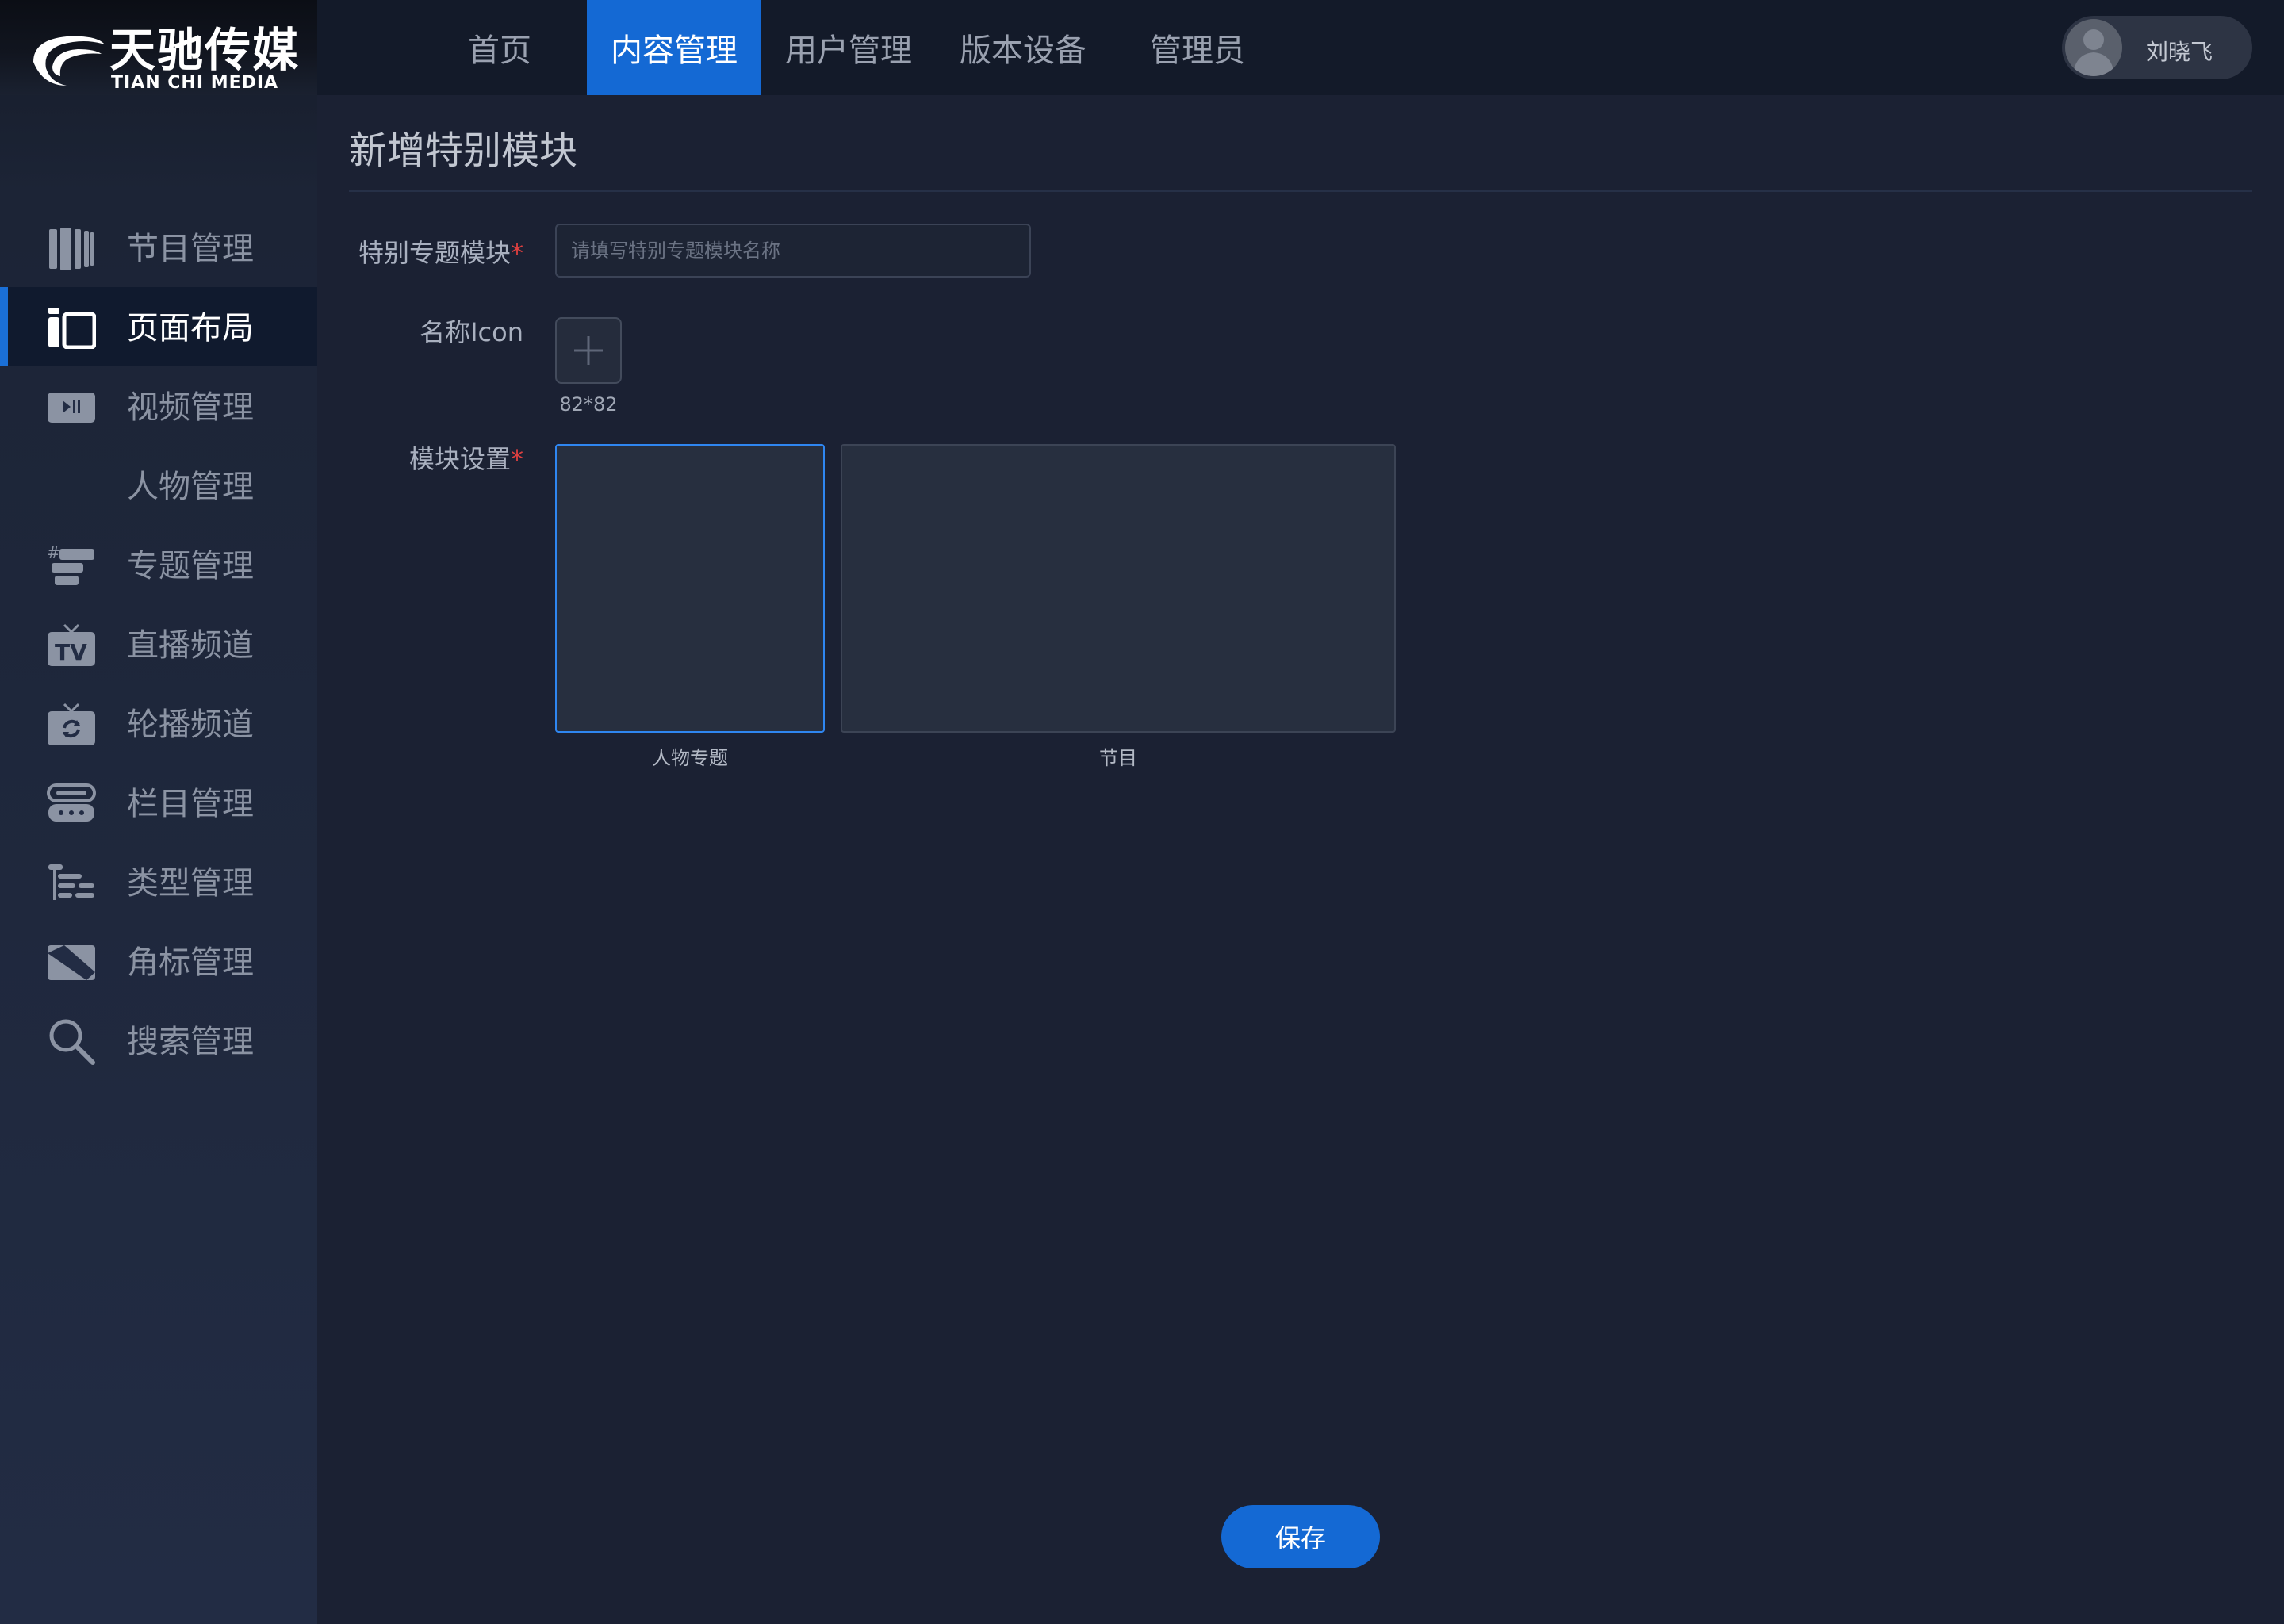  I want to click on sidebar-item-label: 轮播频道, so click(190, 725).